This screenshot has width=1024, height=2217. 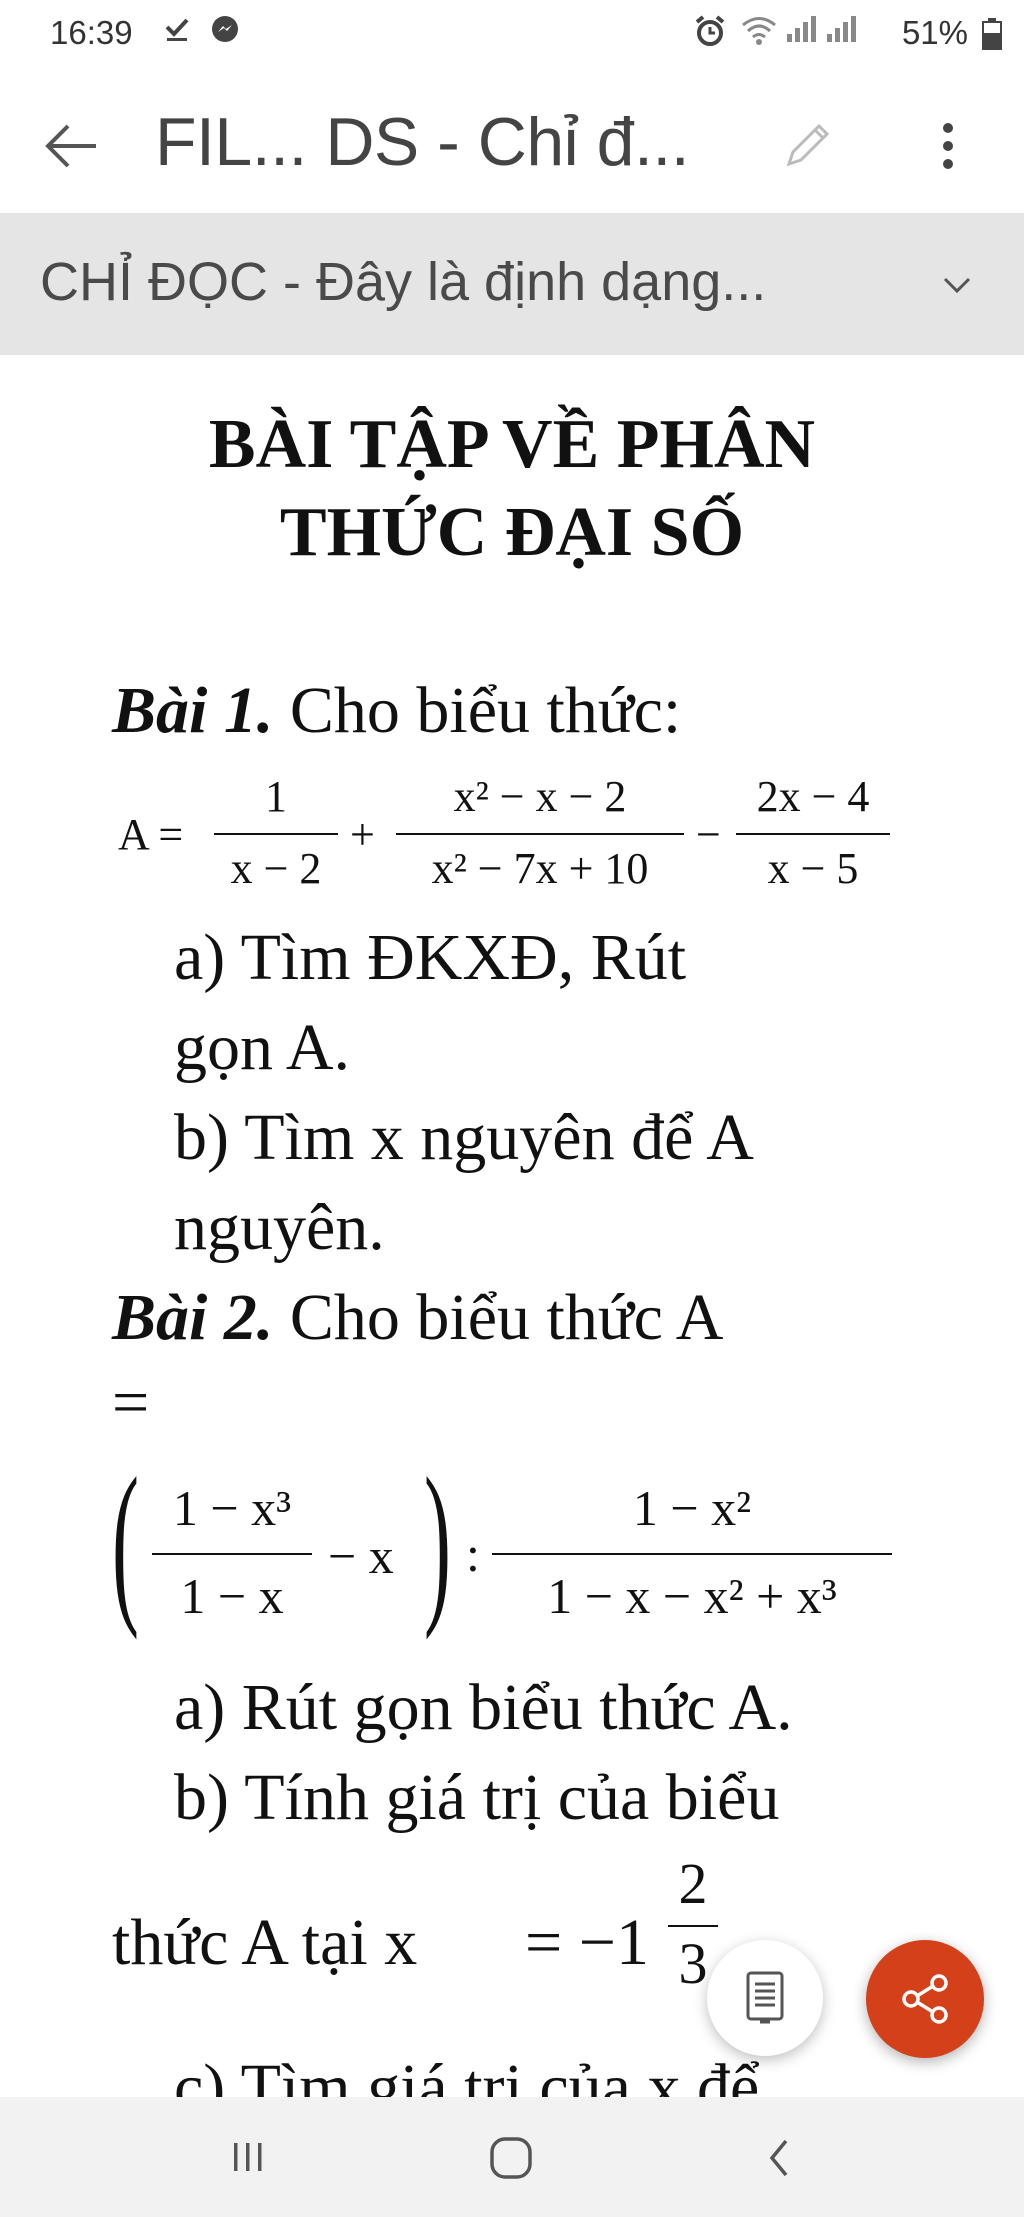 What do you see at coordinates (512, 532) in the screenshot?
I see `doc-title-line2: THỨC ĐẠI SỐ` at bounding box center [512, 532].